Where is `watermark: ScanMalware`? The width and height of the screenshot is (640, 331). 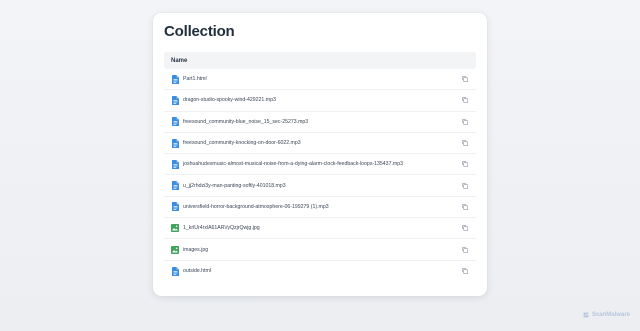 watermark: ScanMalware is located at coordinates (606, 315).